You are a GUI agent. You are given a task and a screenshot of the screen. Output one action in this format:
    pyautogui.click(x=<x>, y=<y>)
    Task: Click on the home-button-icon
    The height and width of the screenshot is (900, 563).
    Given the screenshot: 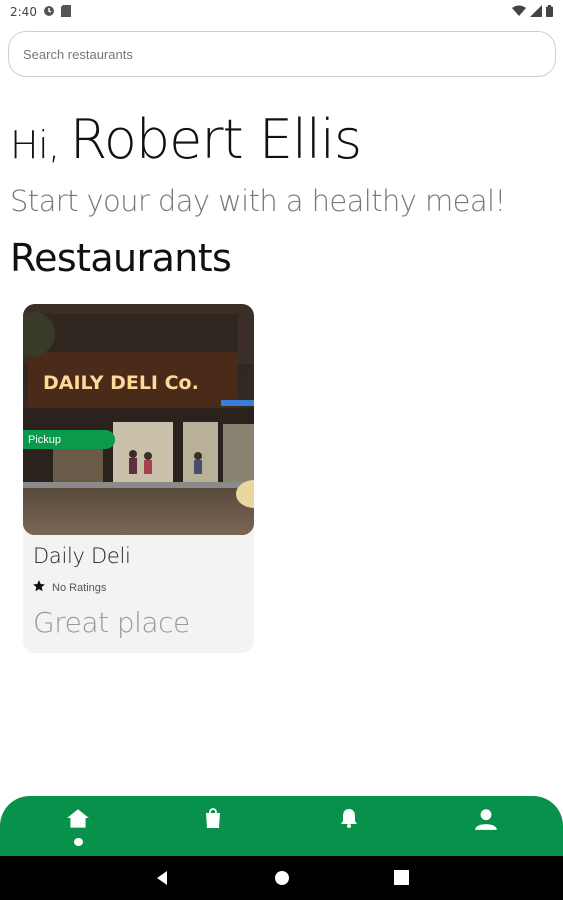 What is the action you would take?
    pyautogui.click(x=282, y=880)
    